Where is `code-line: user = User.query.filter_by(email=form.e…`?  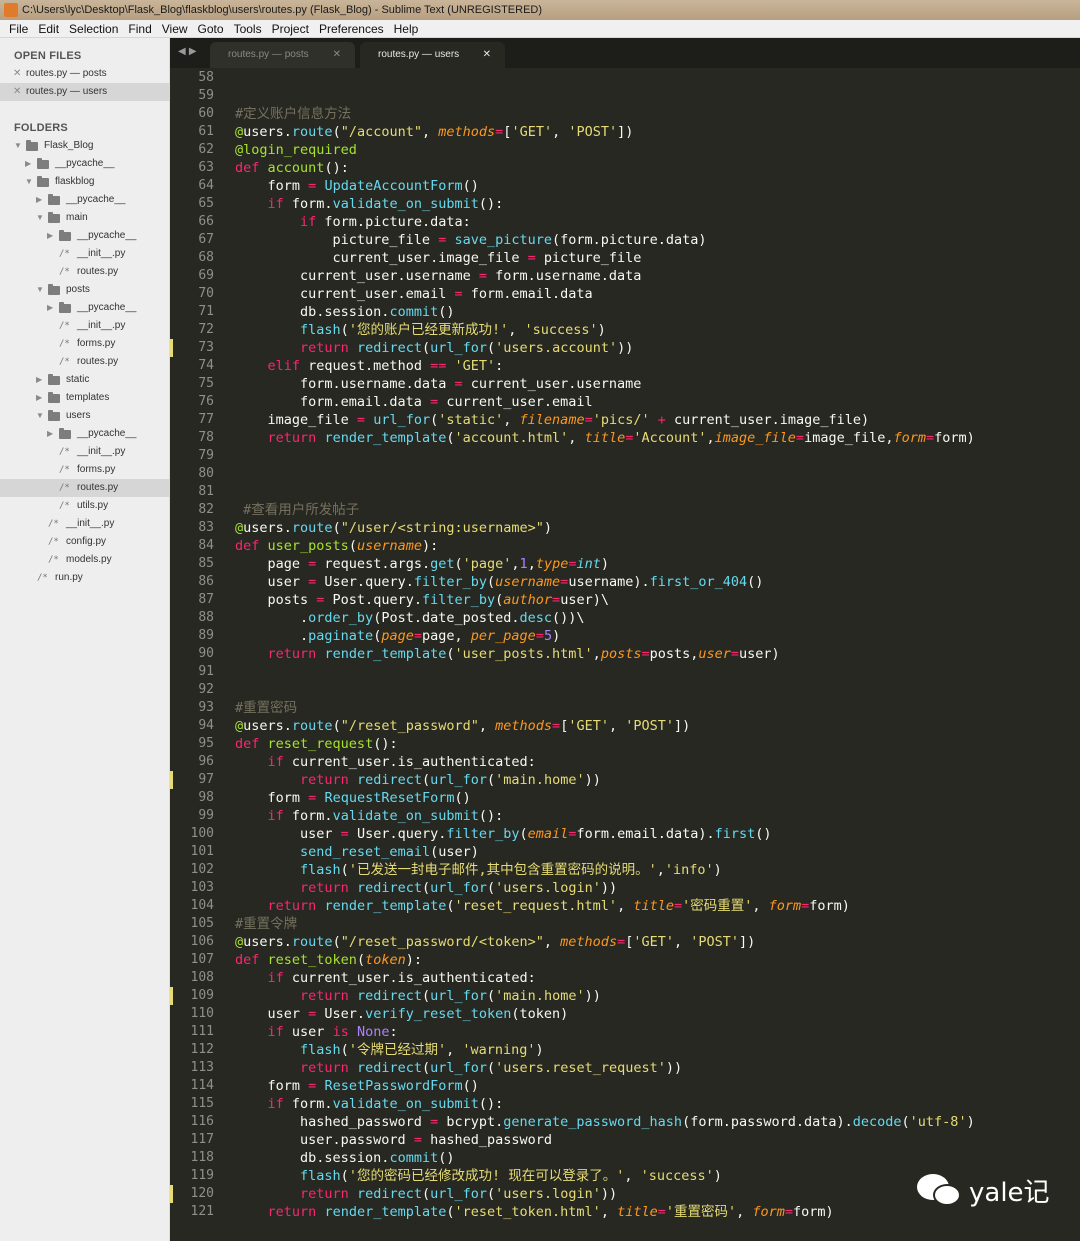
code-line: user = User.query.filter_by(email=form.e… is located at coordinates (503, 834).